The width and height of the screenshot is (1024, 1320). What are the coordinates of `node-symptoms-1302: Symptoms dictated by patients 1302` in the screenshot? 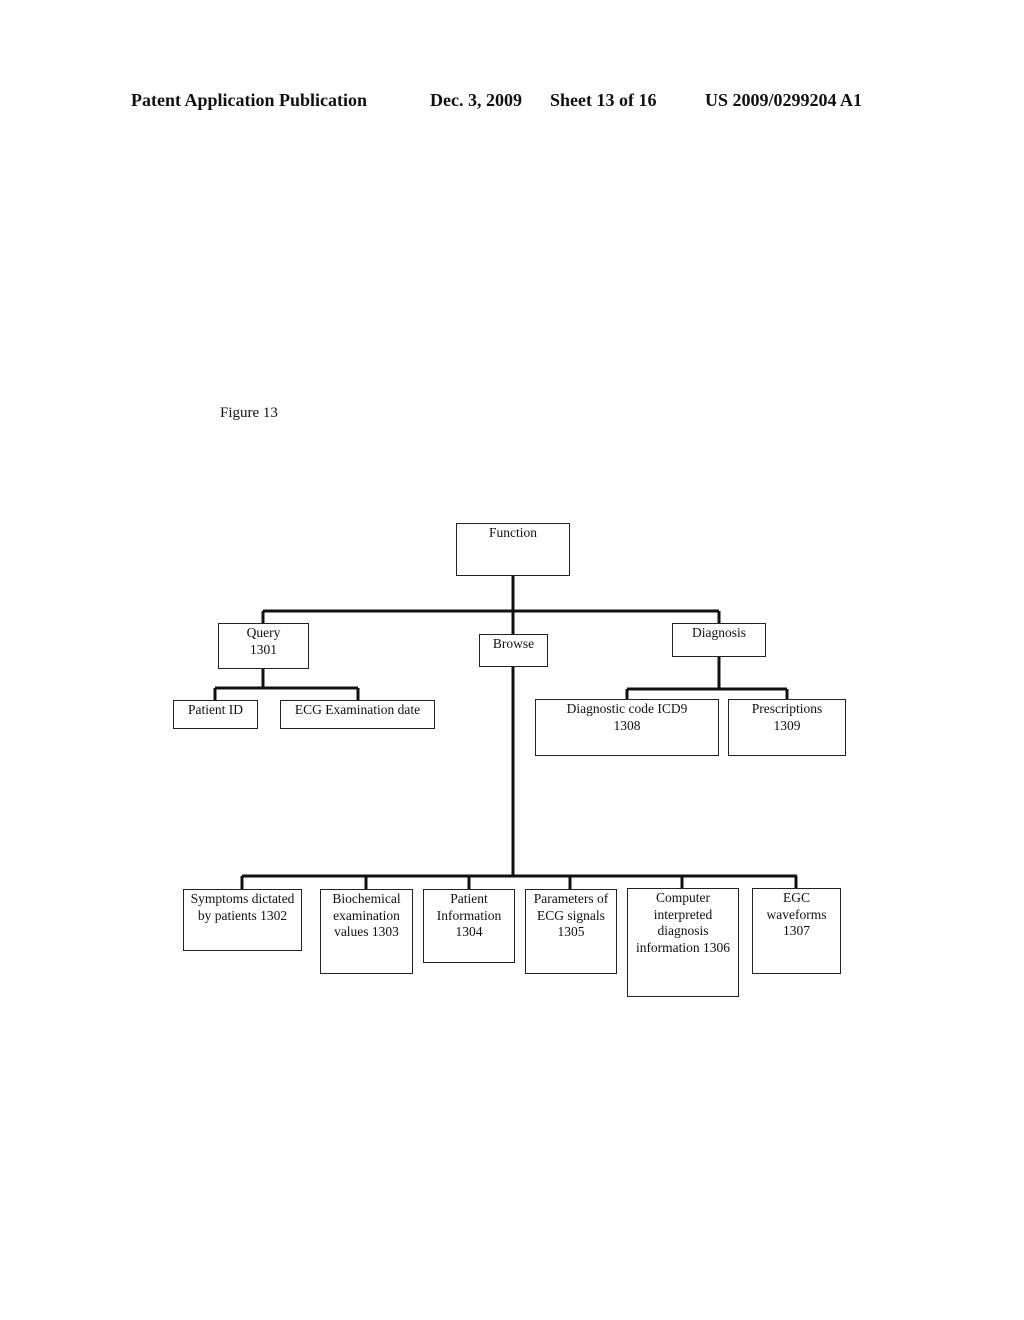 It's located at (242, 920).